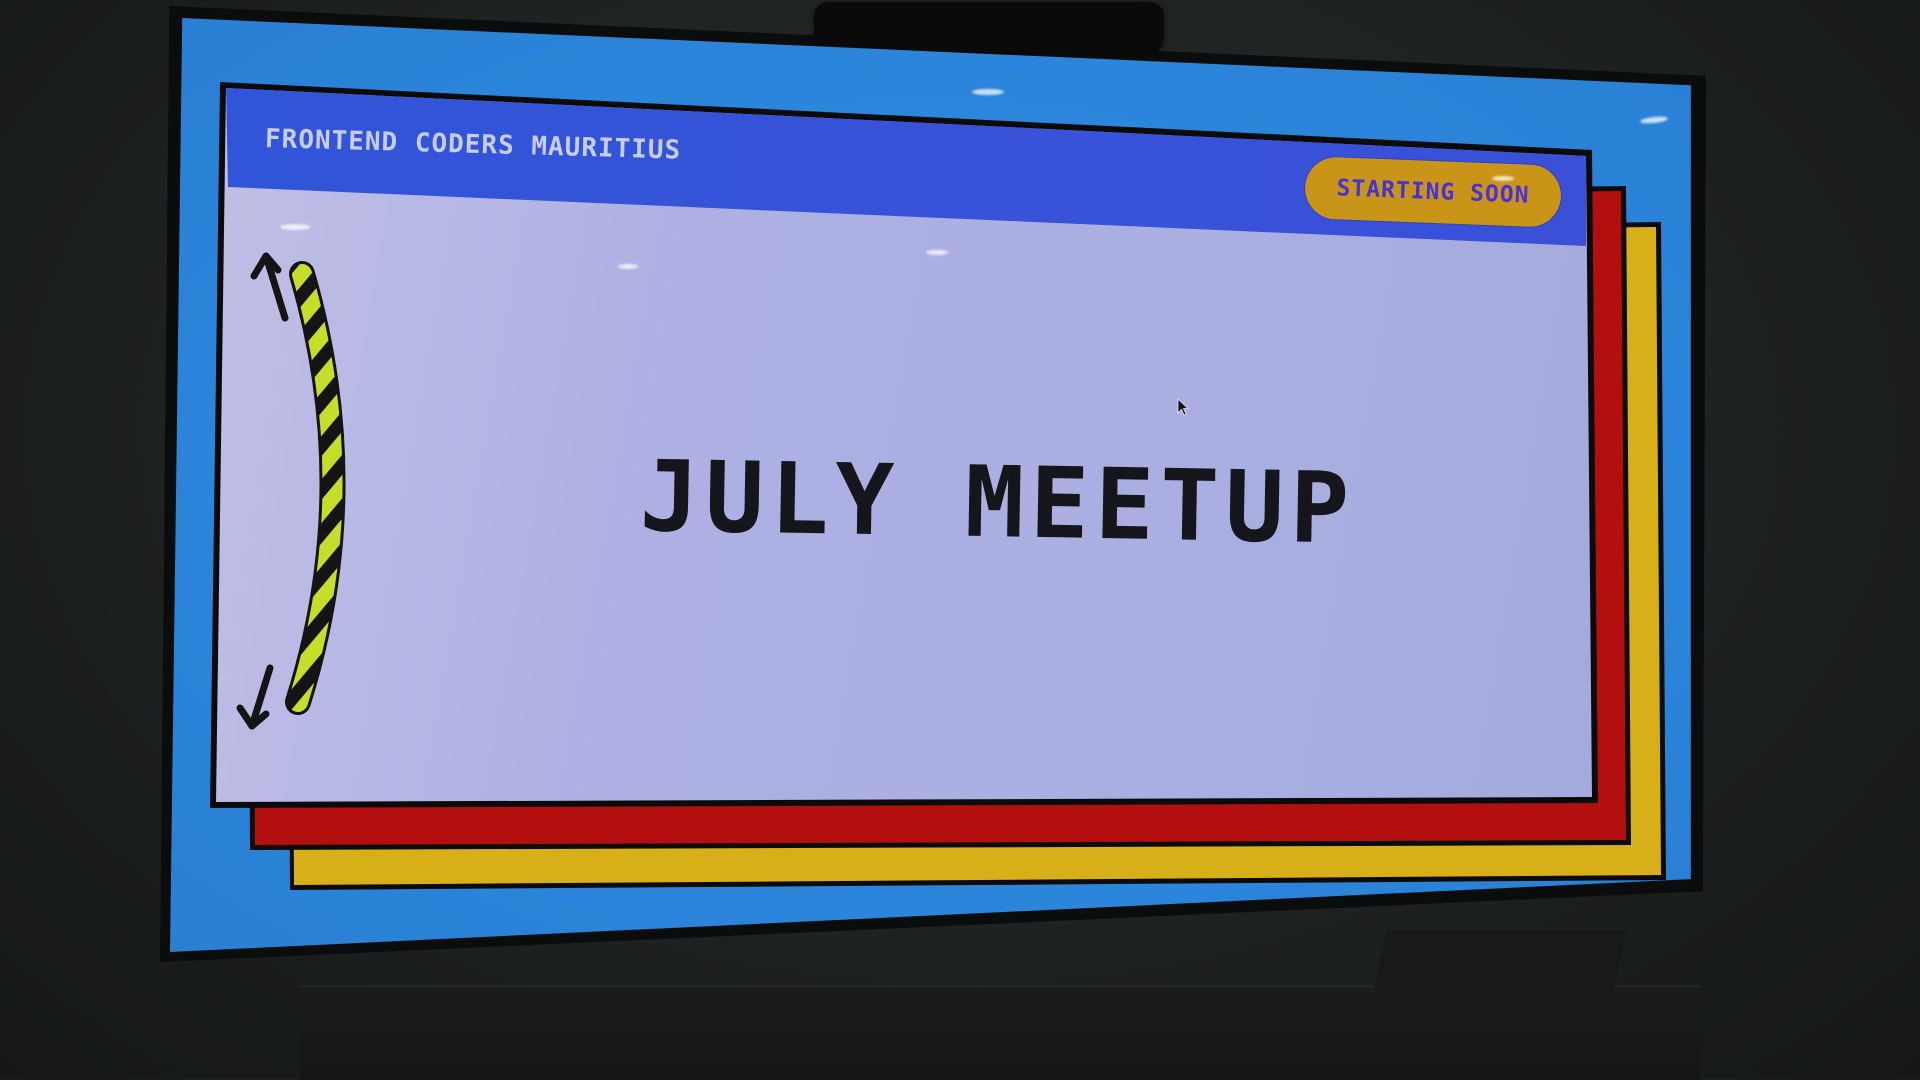 The width and height of the screenshot is (1920, 1080). I want to click on hazard-stripe-arc, so click(291, 491).